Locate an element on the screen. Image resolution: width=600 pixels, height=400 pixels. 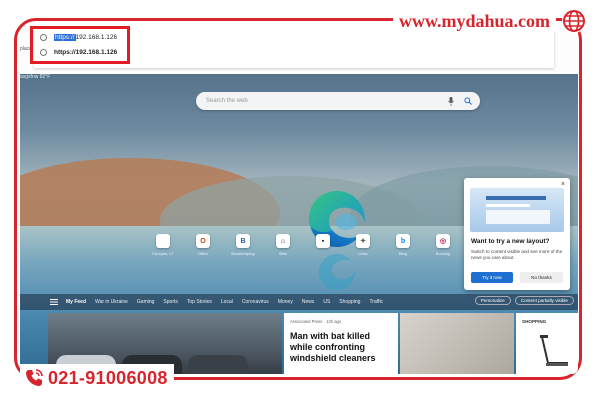
quick-link: ▪ is located at coordinates (323, 242).